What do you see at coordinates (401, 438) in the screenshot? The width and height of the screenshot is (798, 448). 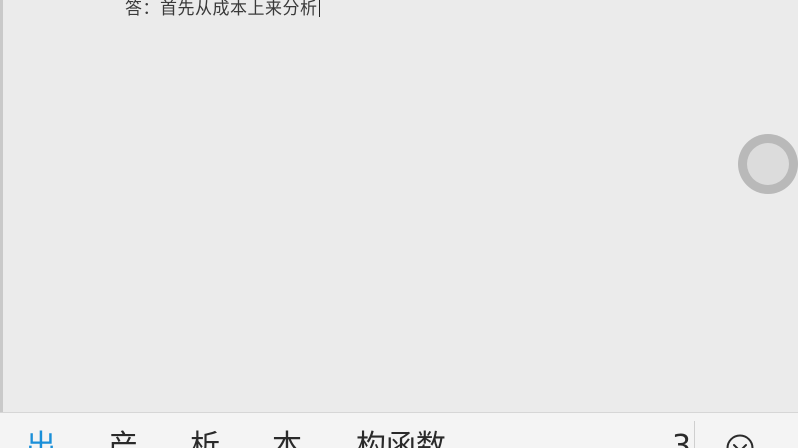 I see `candidate-5: 构函数` at bounding box center [401, 438].